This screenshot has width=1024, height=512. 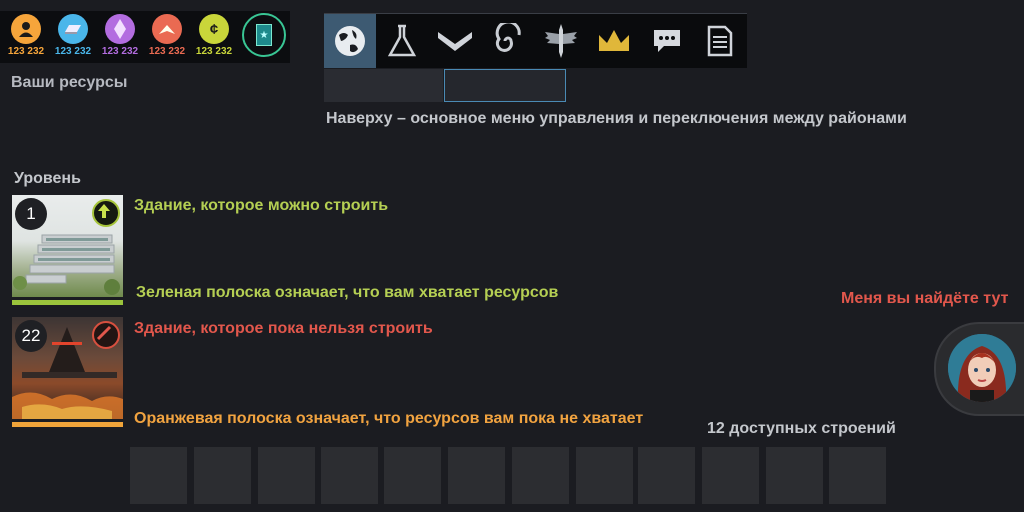 I want to click on resources-label: Ваши ресурсы, so click(x=69, y=82).